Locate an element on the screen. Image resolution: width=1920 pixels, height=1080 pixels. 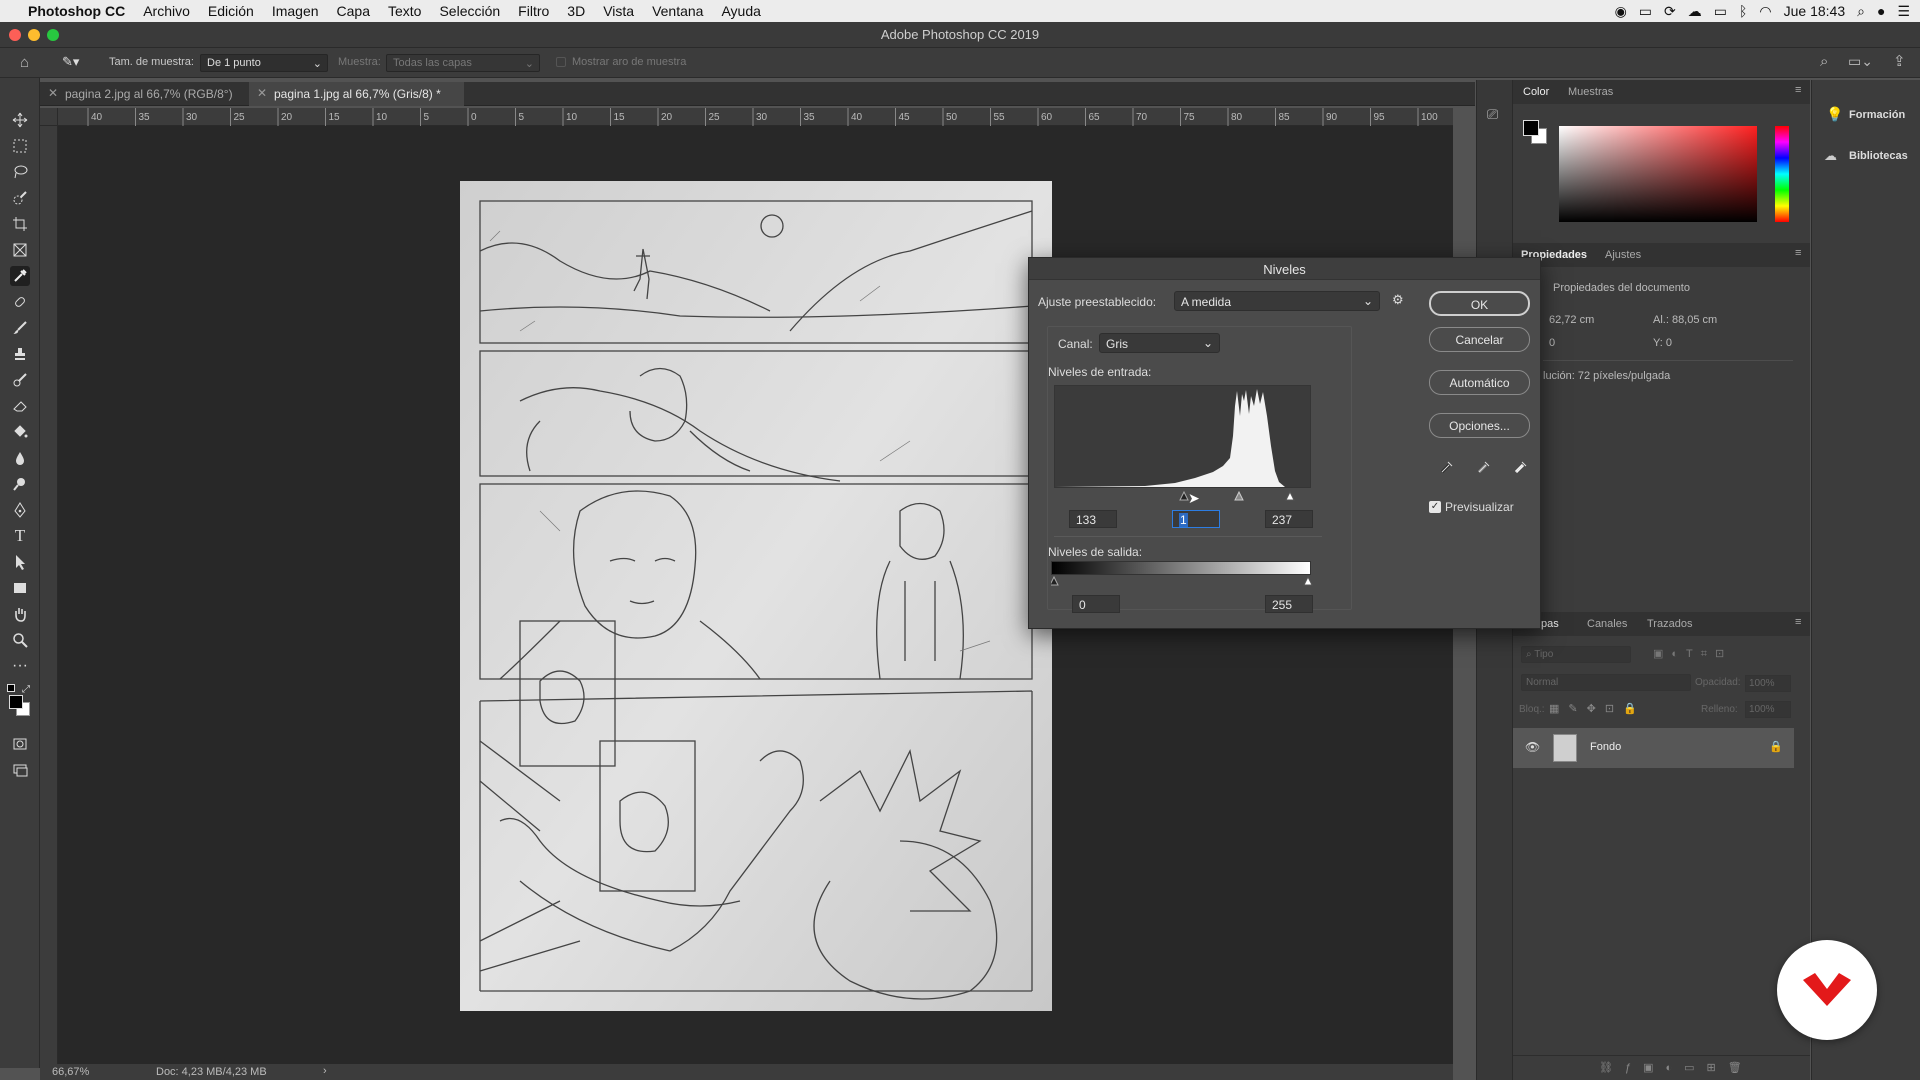
clock: Jue 18:43 is located at coordinates (1815, 11).